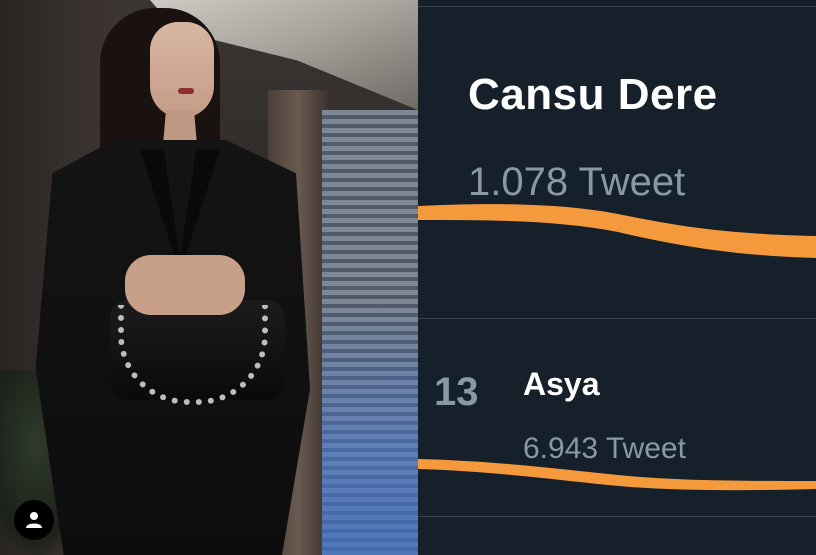 This screenshot has width=816, height=555. What do you see at coordinates (456, 392) in the screenshot?
I see `trend-rank: 13` at bounding box center [456, 392].